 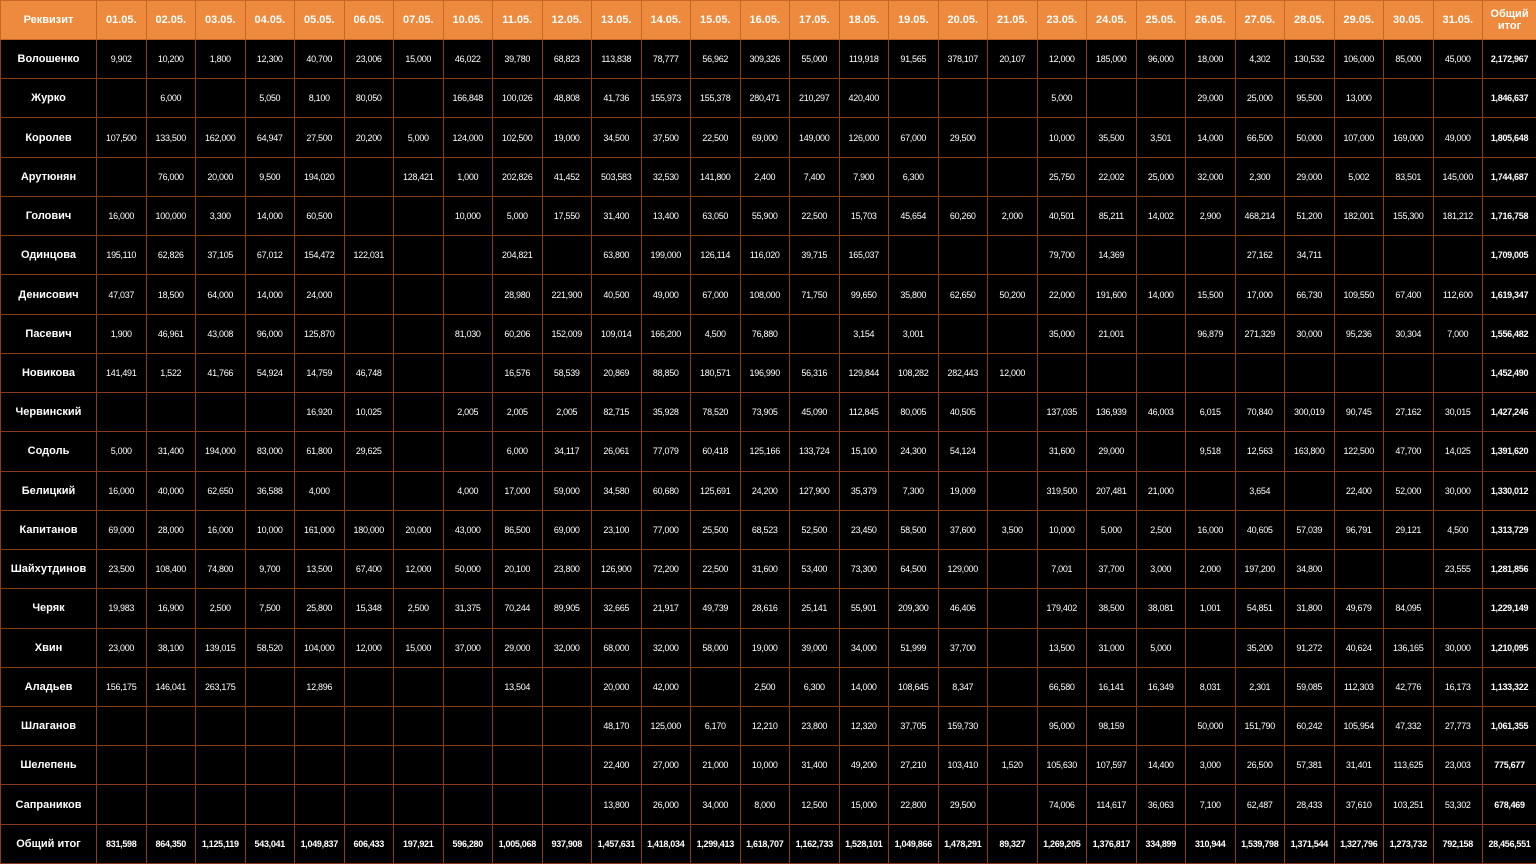 What do you see at coordinates (715, 59) in the screenshot?
I see `value-cell: 56,962` at bounding box center [715, 59].